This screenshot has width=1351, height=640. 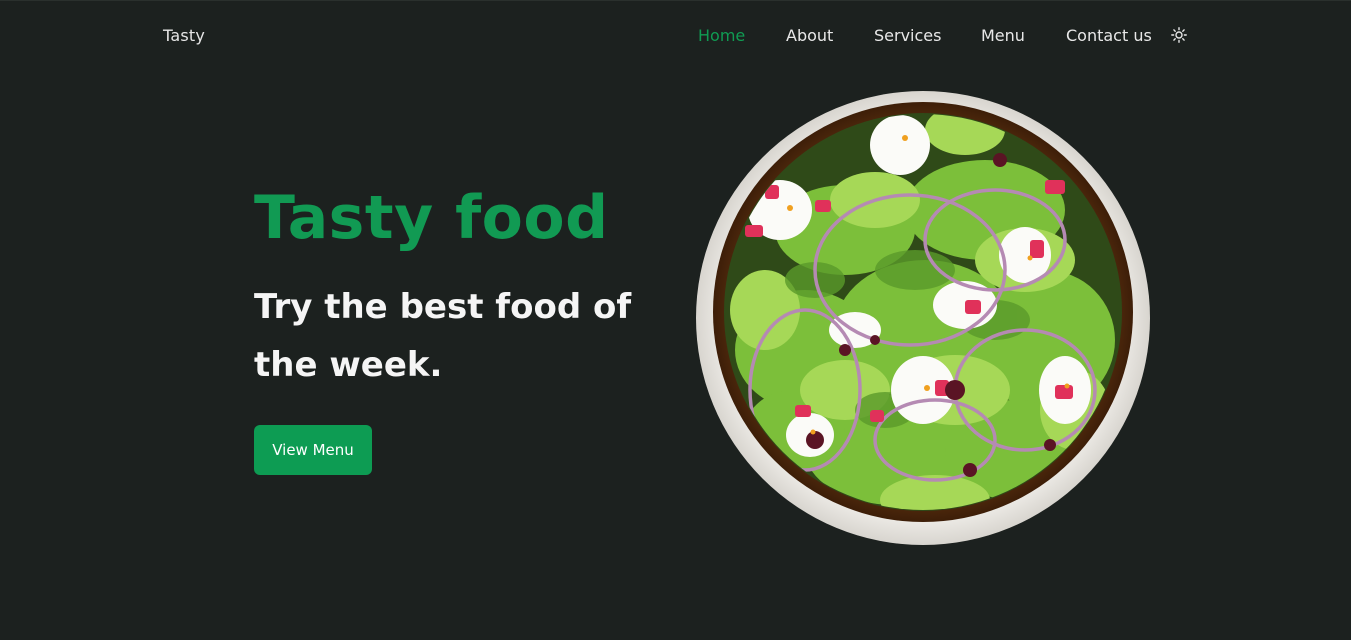 I want to click on nav-link-contact: Contact us, so click(x=1109, y=35).